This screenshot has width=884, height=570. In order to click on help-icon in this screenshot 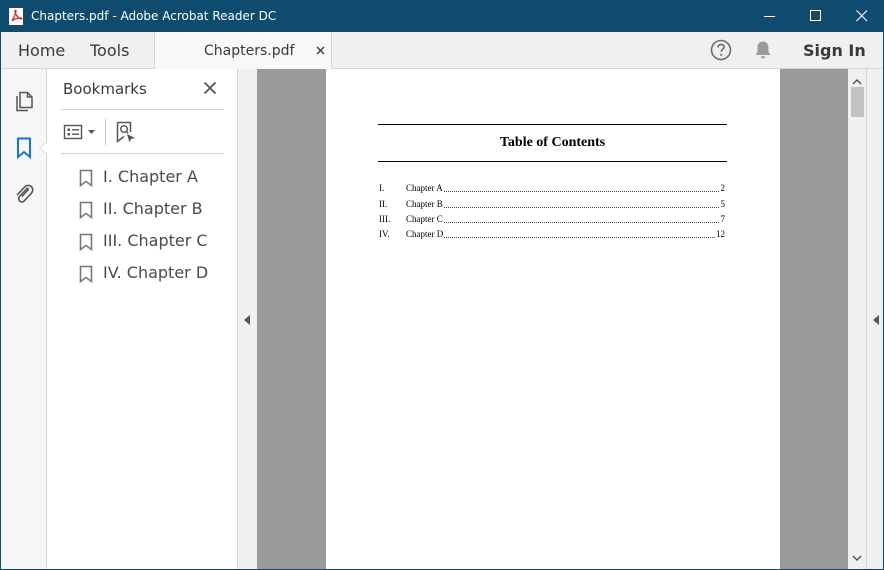, I will do `click(721, 50)`.